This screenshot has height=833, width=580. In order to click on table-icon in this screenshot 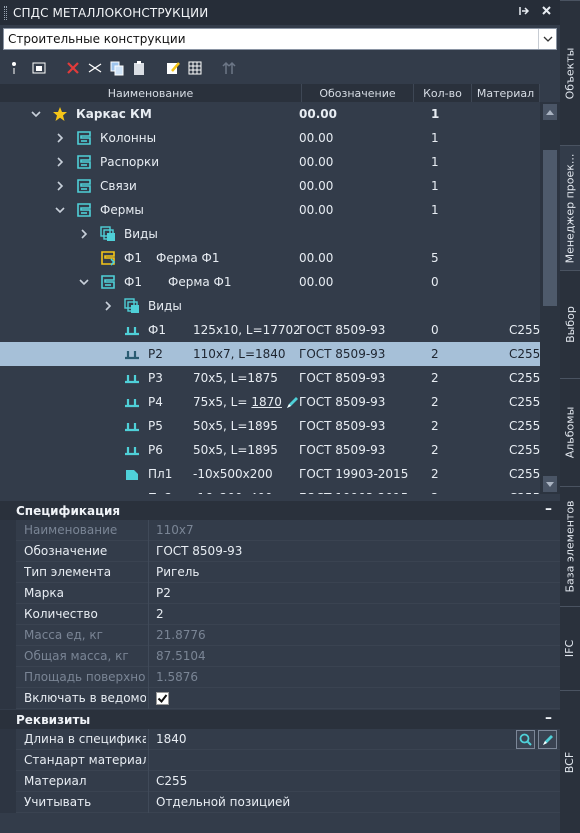, I will do `click(195, 68)`.